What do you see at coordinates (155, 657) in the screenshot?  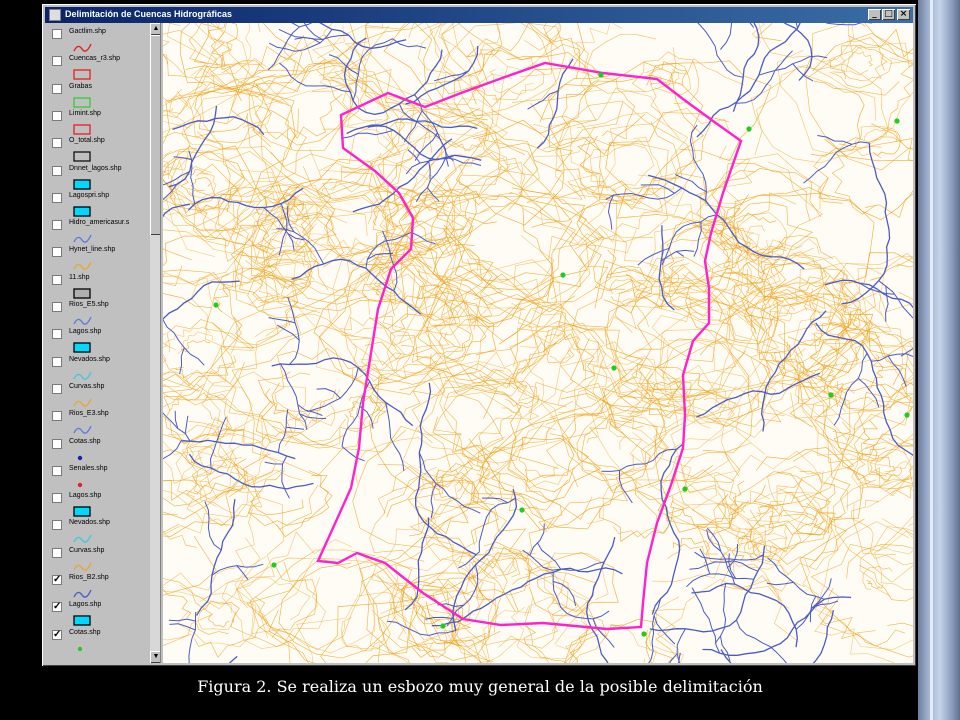 I see `scroll-down-icon: ▼` at bounding box center [155, 657].